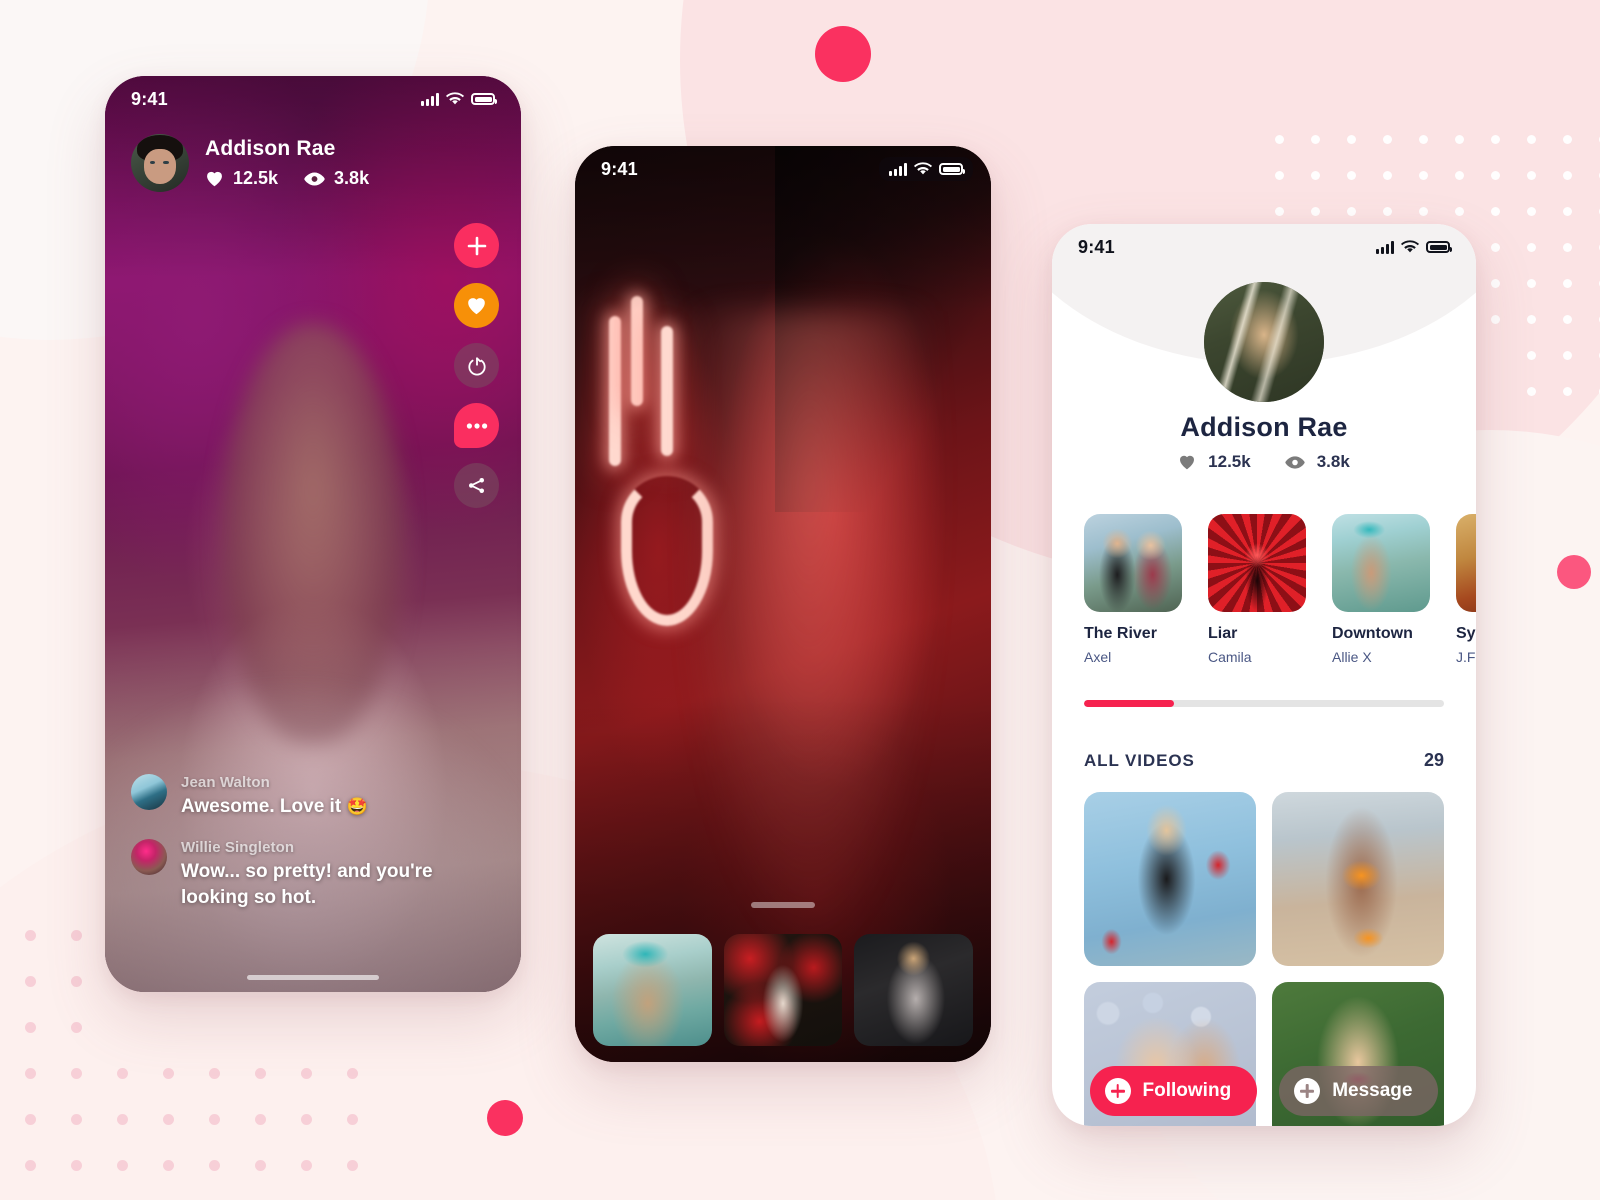 Image resolution: width=1600 pixels, height=1200 pixels. I want to click on video-count: 29, so click(1433, 760).